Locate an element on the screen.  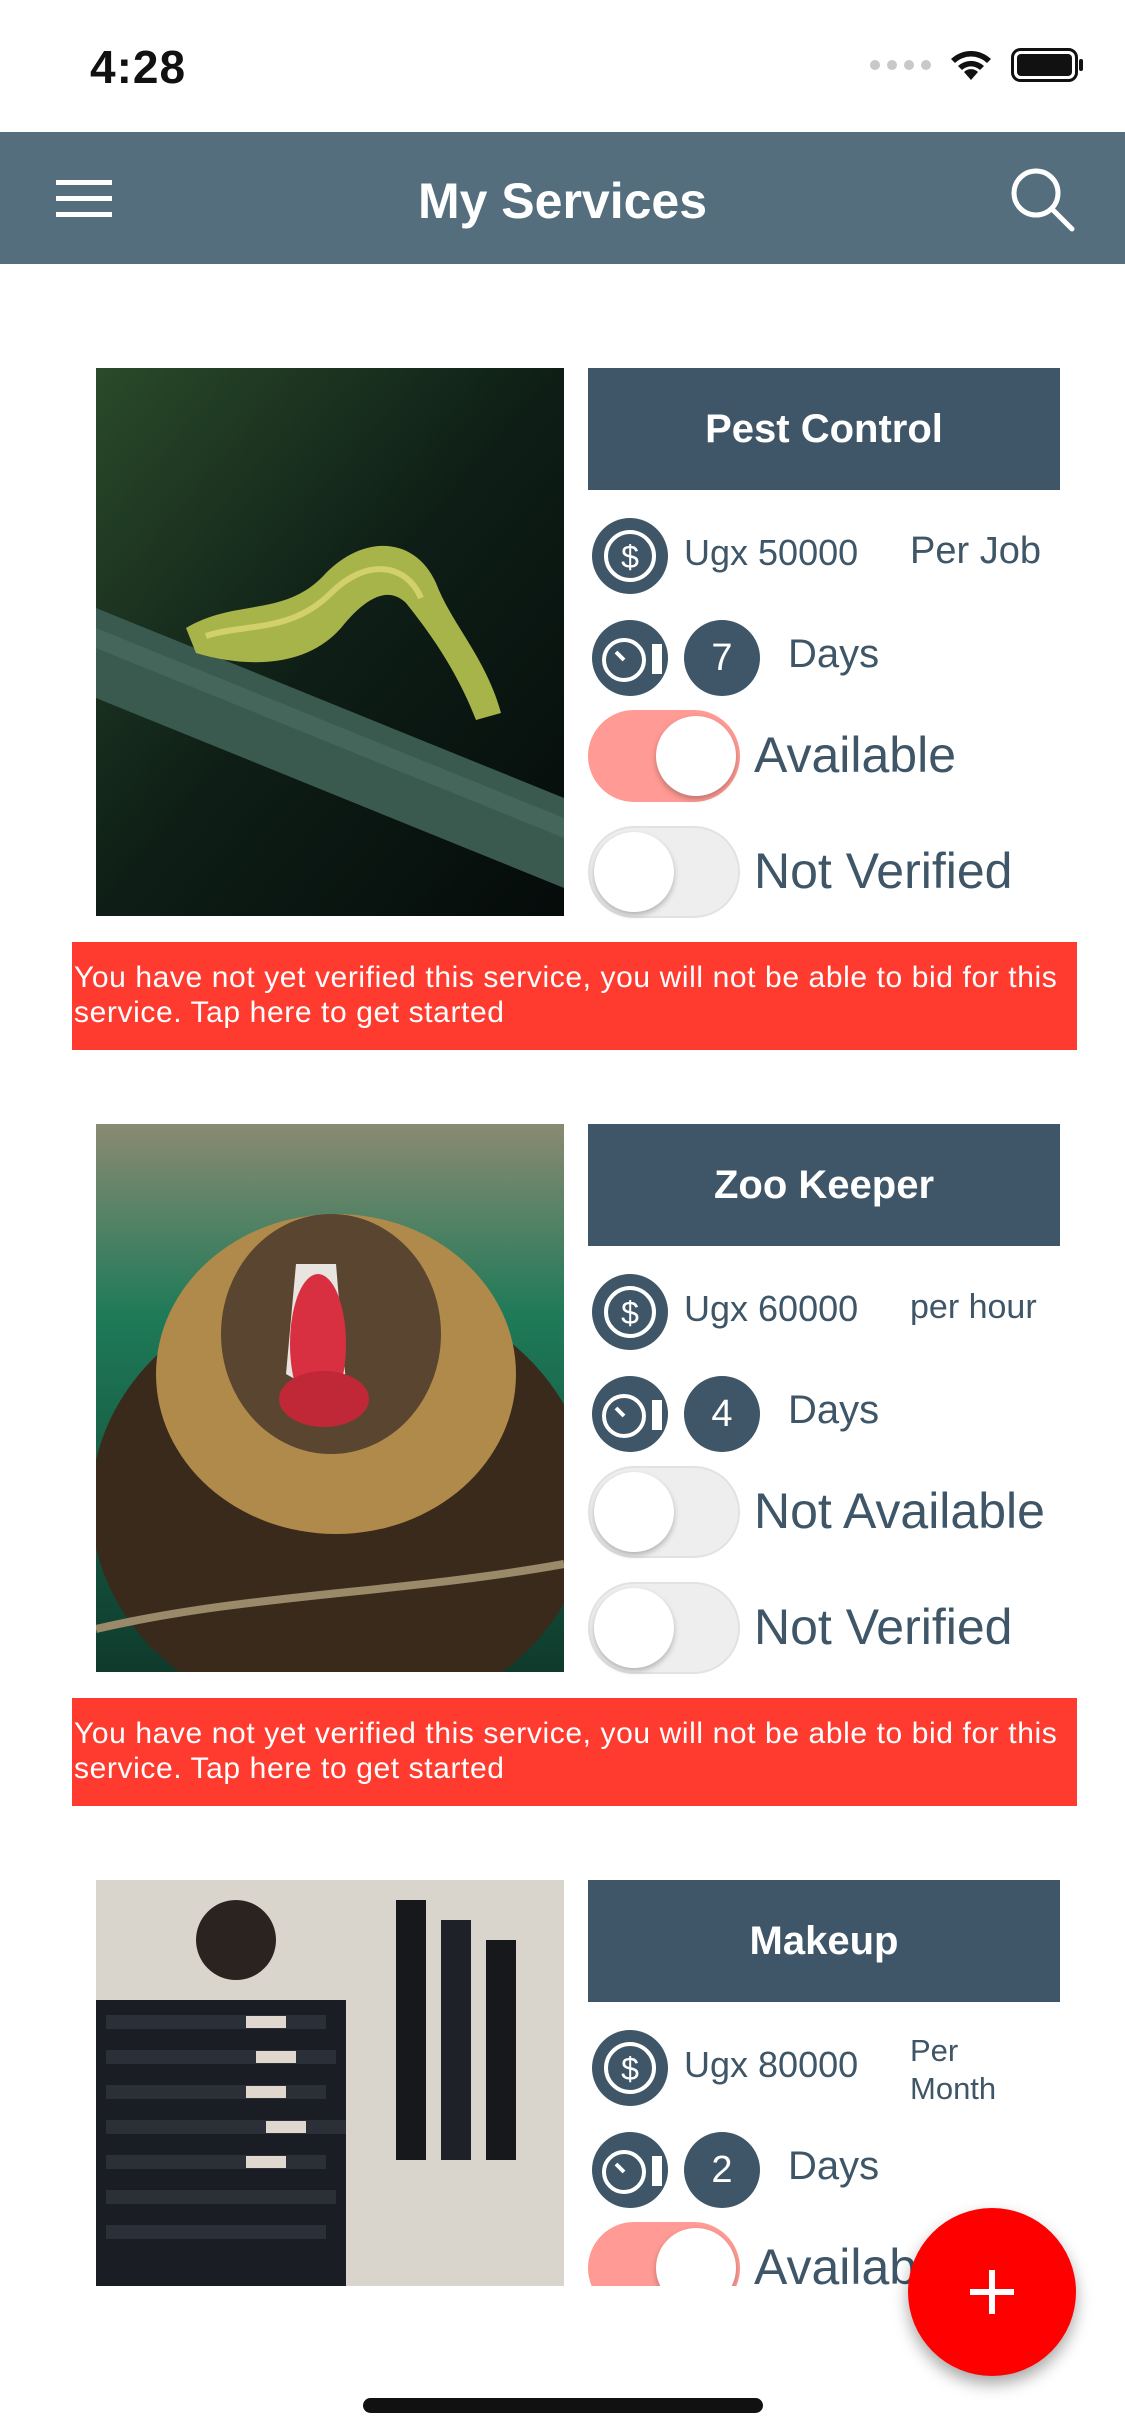
price-unit: Per Job is located at coordinates (975, 551).